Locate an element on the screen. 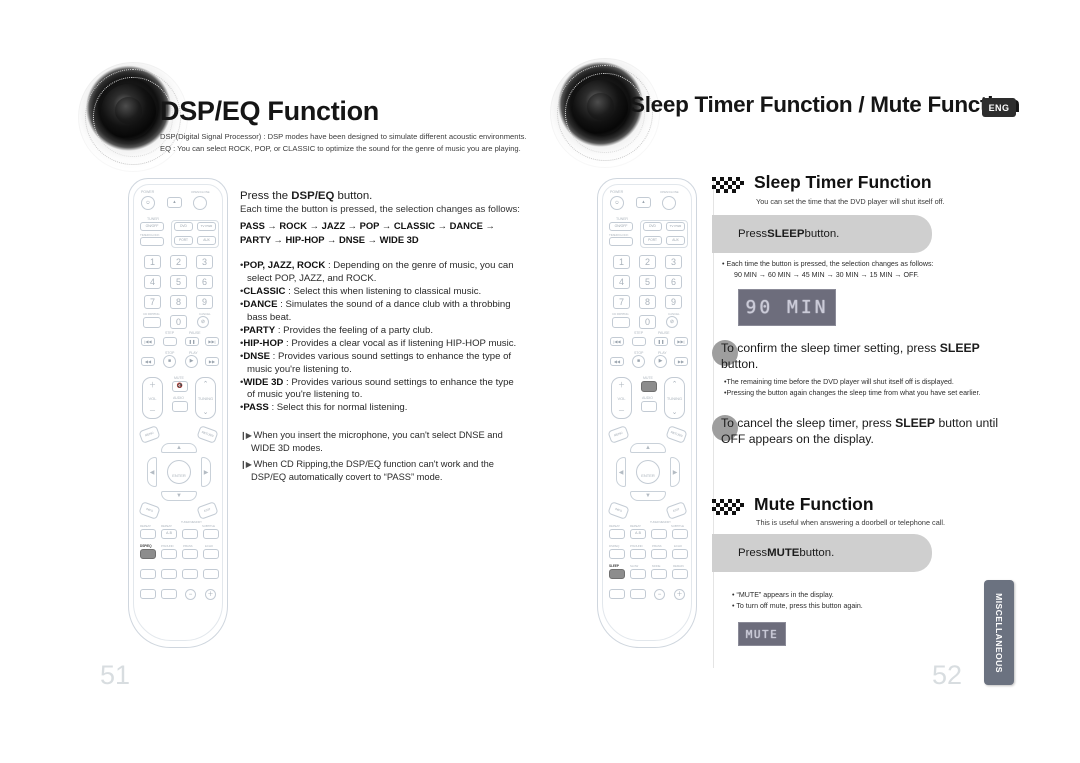 Image resolution: width=1080 pixels, height=763 pixels. mute-button-highlighted is located at coordinates (649, 386).